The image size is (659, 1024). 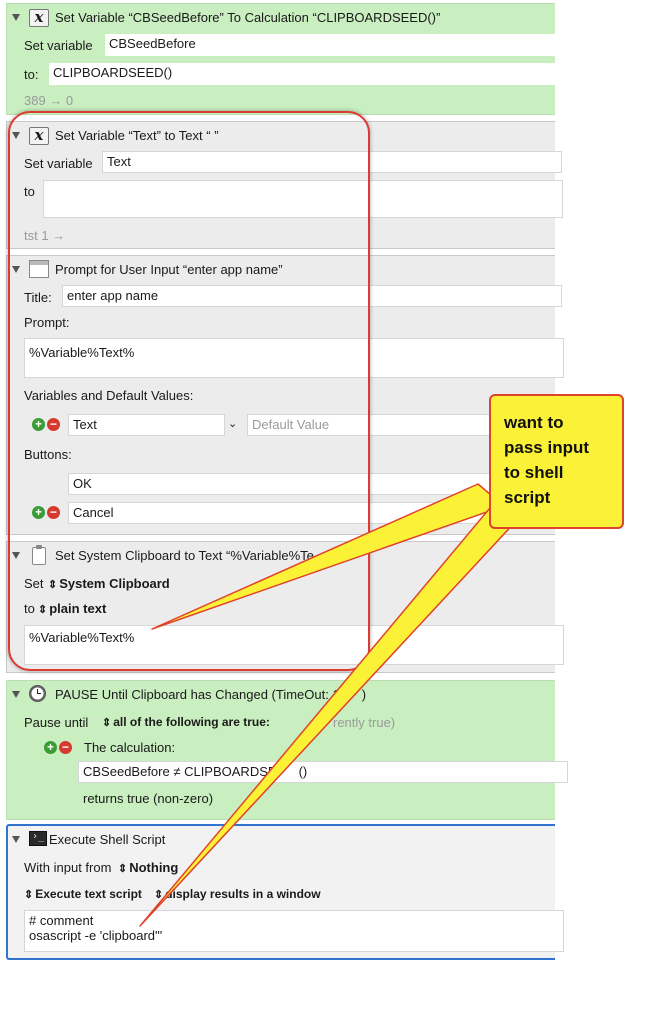 What do you see at coordinates (534, 422) in the screenshot?
I see `callout-line: want to` at bounding box center [534, 422].